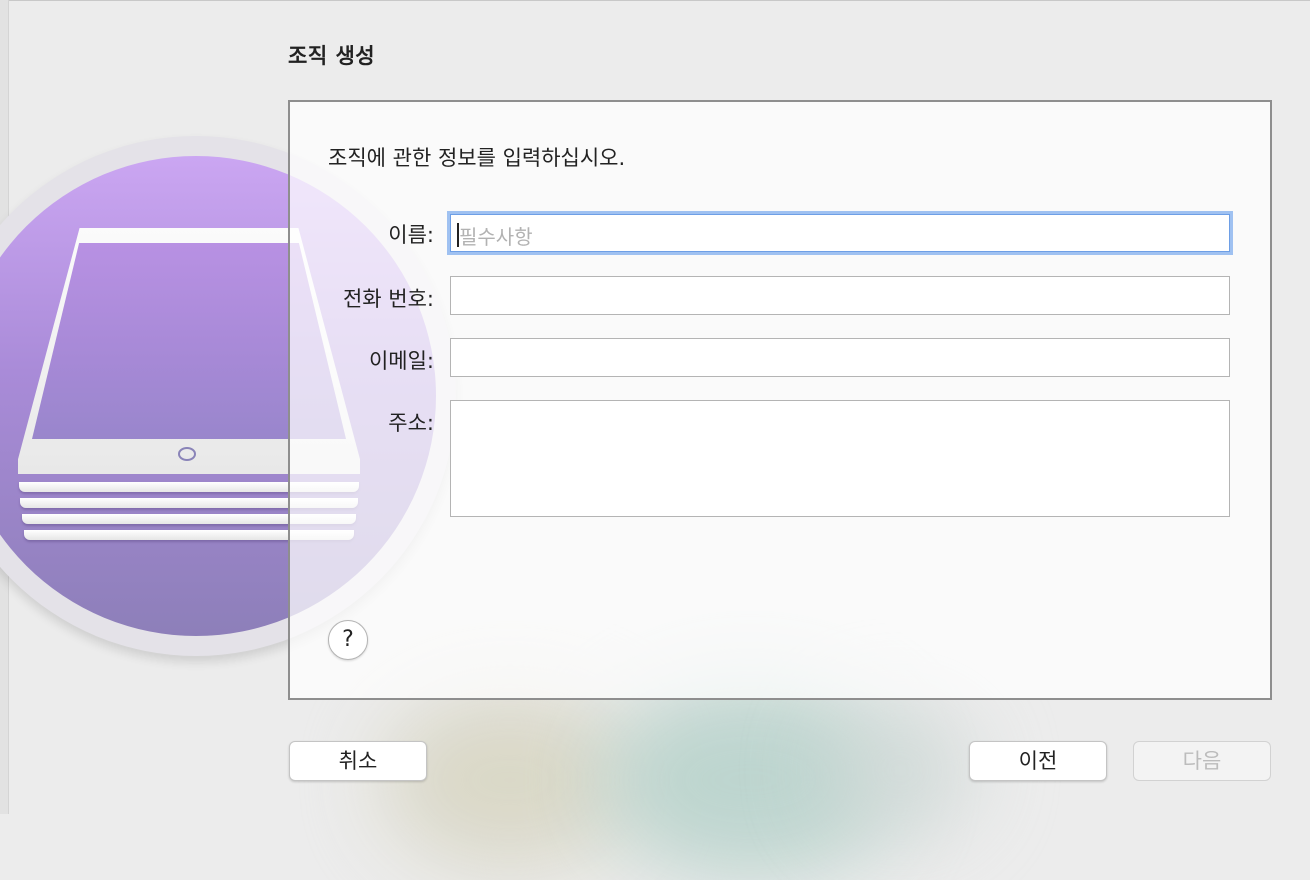  What do you see at coordinates (655, 0) in the screenshot?
I see `window-top-border` at bounding box center [655, 0].